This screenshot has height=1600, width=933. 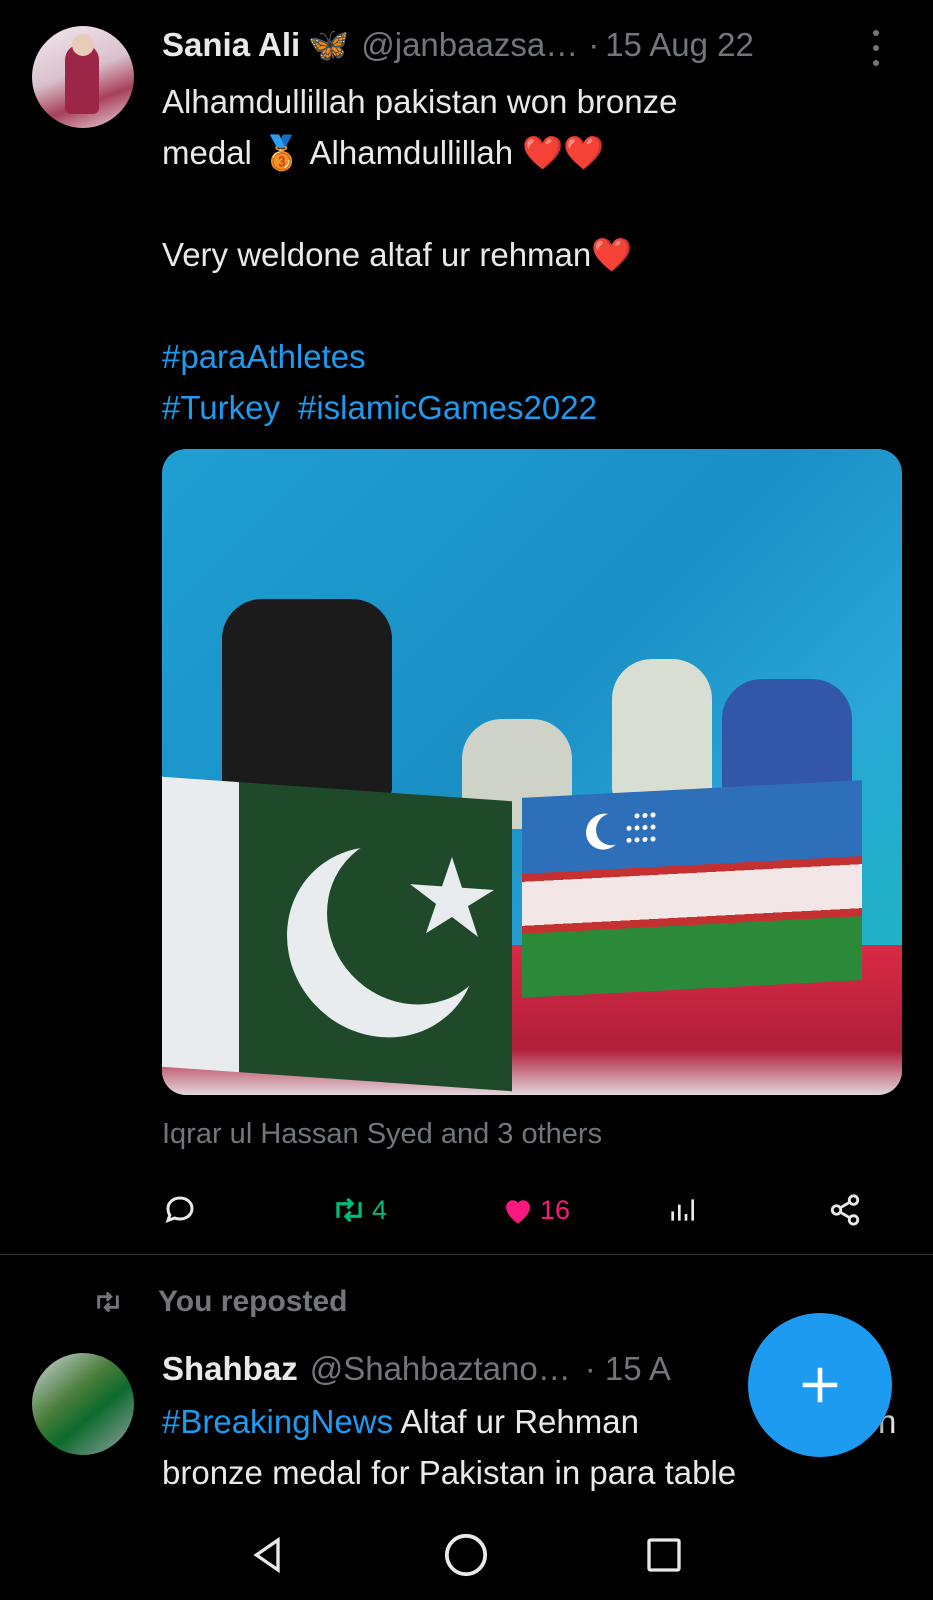 What do you see at coordinates (563, 152) in the screenshot?
I see `hearts-emoji: ❤️❤️` at bounding box center [563, 152].